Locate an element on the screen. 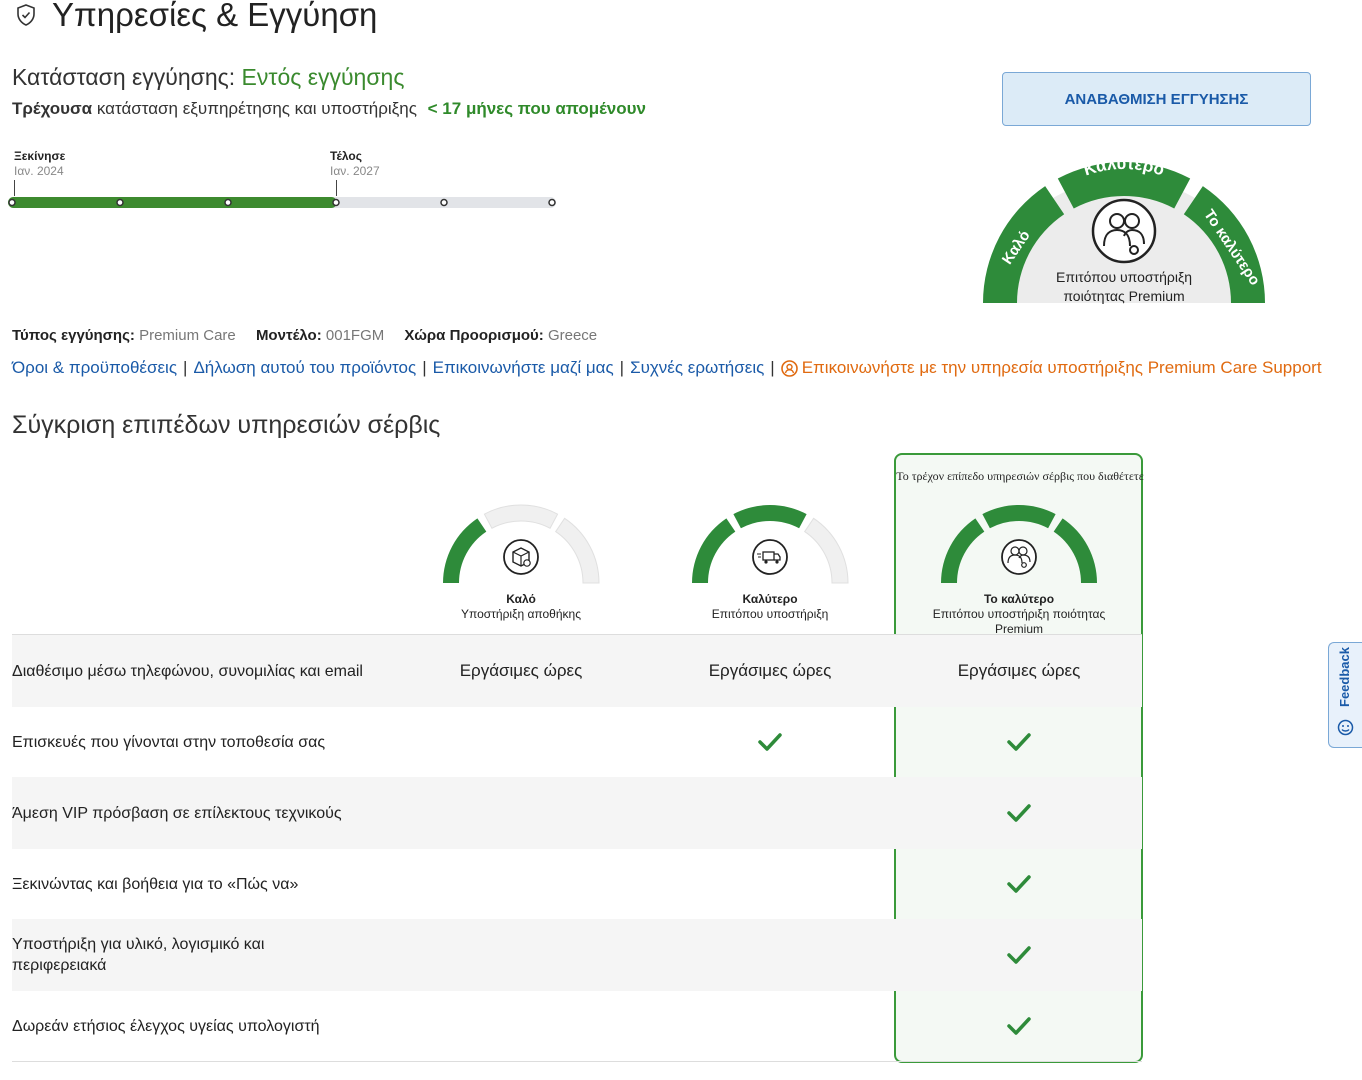 The image size is (1362, 1080). timeline-end-label: Τέλος is located at coordinates (346, 156).